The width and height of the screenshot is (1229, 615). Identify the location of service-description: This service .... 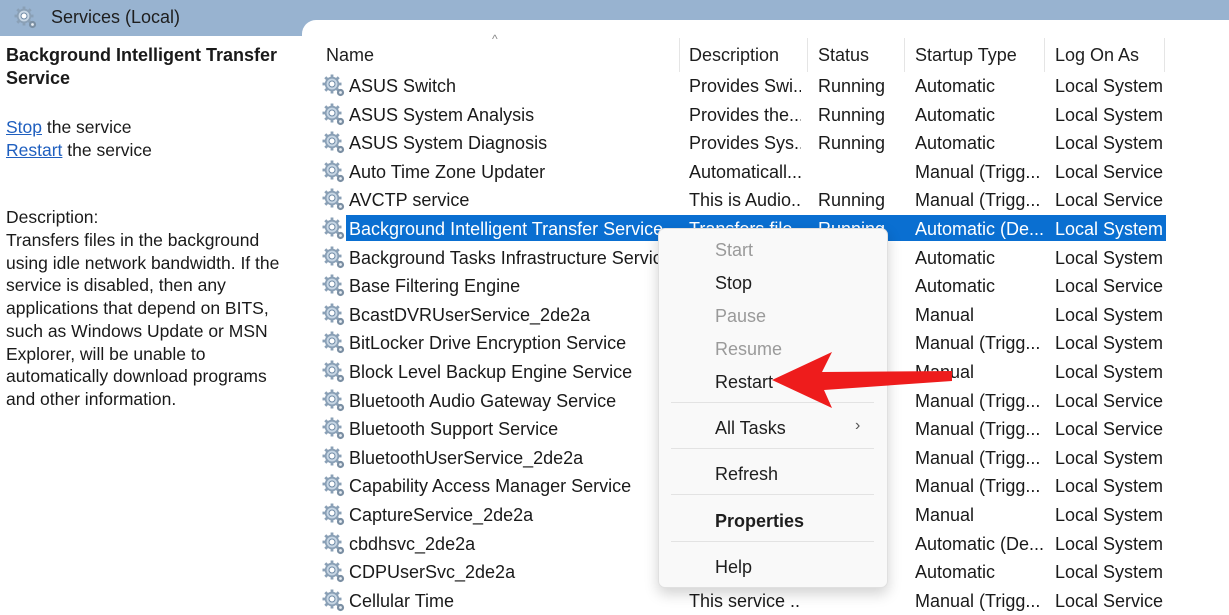
(745, 600).